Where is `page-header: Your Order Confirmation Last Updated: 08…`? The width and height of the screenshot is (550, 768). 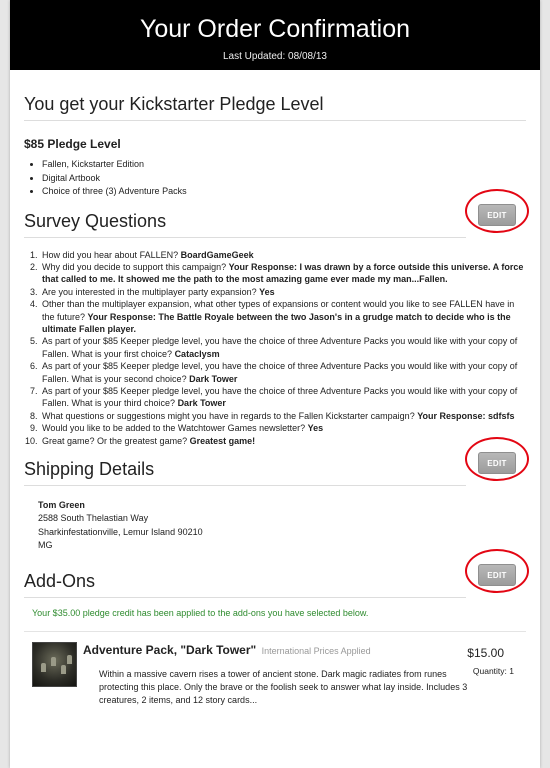 page-header: Your Order Confirmation Last Updated: 08… is located at coordinates (275, 35).